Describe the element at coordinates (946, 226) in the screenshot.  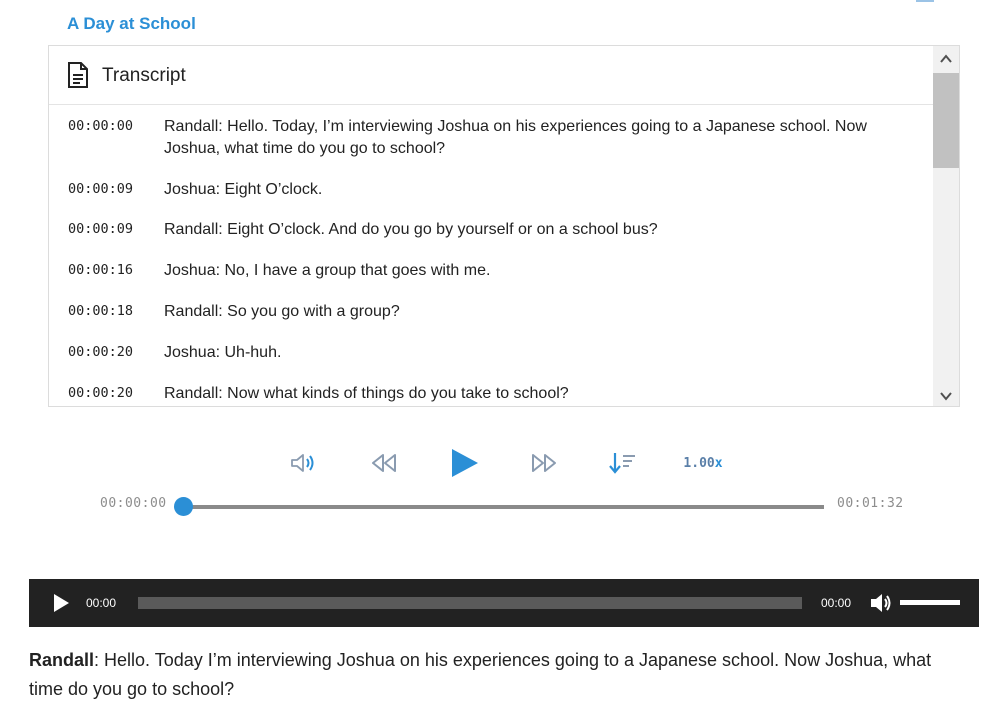
I see `transcript-scrollbar` at that location.